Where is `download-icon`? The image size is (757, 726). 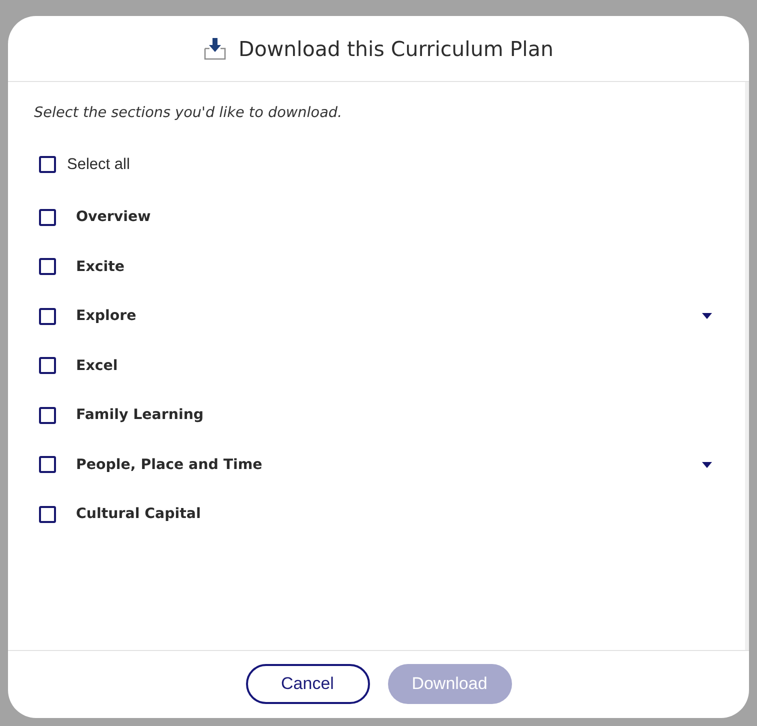
download-icon is located at coordinates (215, 48).